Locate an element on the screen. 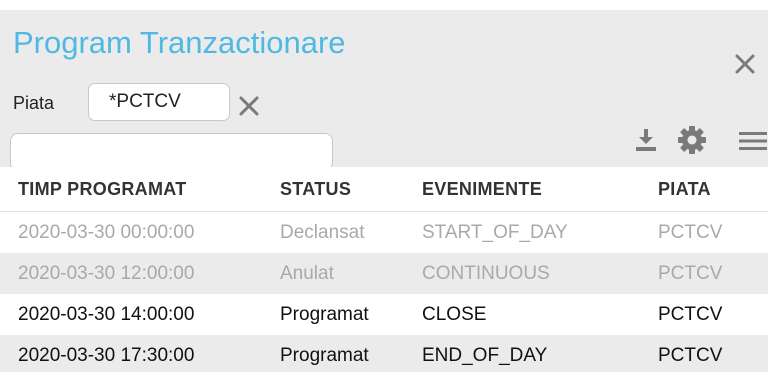  cell-scheduled-time: 2020-03-30 14:00:00 is located at coordinates (135, 314).